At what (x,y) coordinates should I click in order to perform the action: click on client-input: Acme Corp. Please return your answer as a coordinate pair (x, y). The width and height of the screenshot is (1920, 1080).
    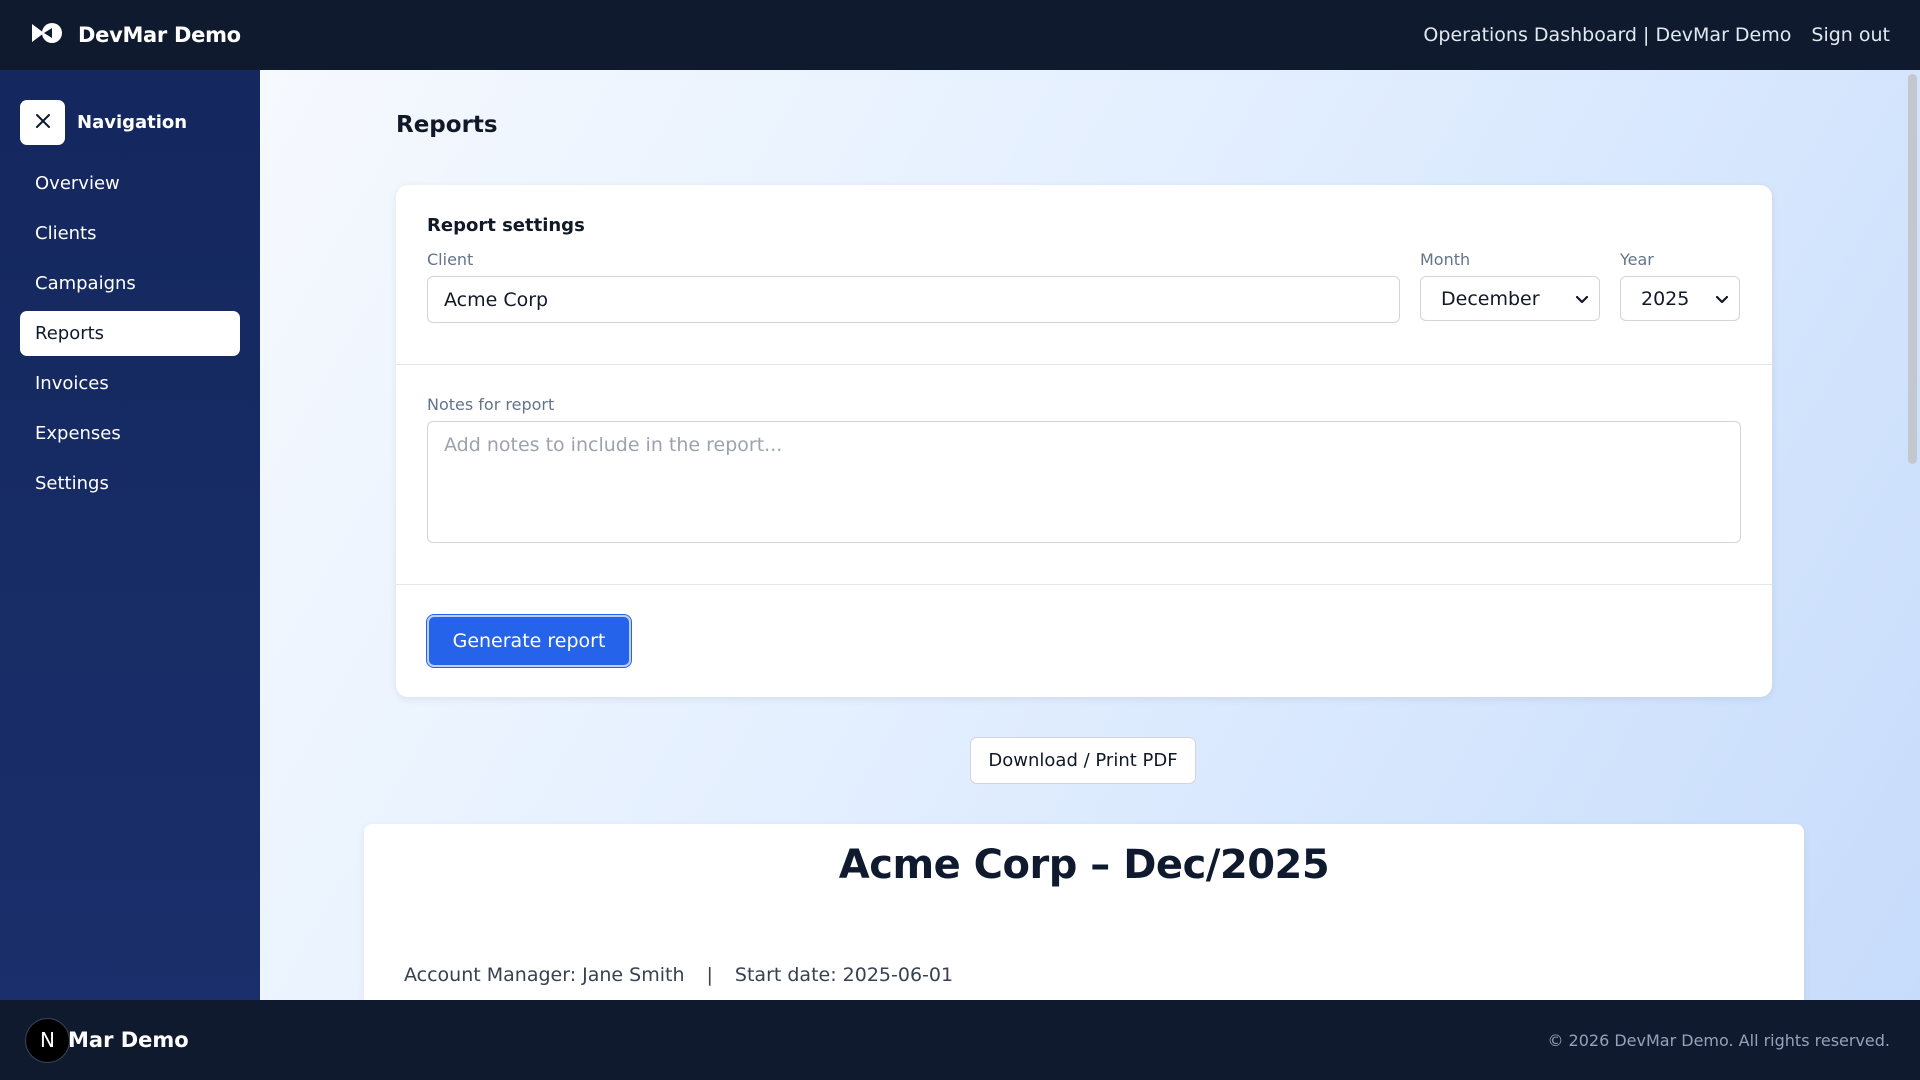
    Looking at the image, I should click on (913, 299).